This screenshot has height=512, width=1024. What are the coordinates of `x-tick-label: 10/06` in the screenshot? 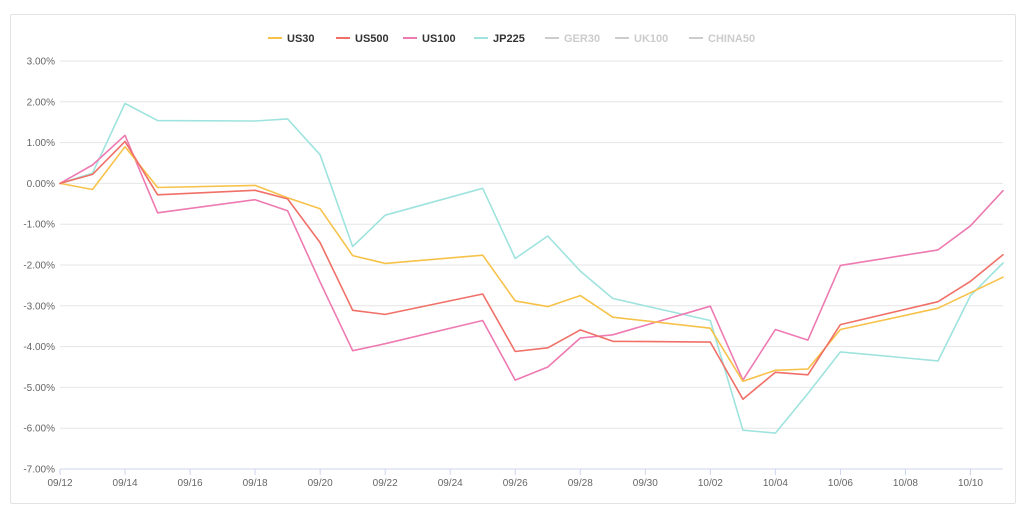 It's located at (840, 483).